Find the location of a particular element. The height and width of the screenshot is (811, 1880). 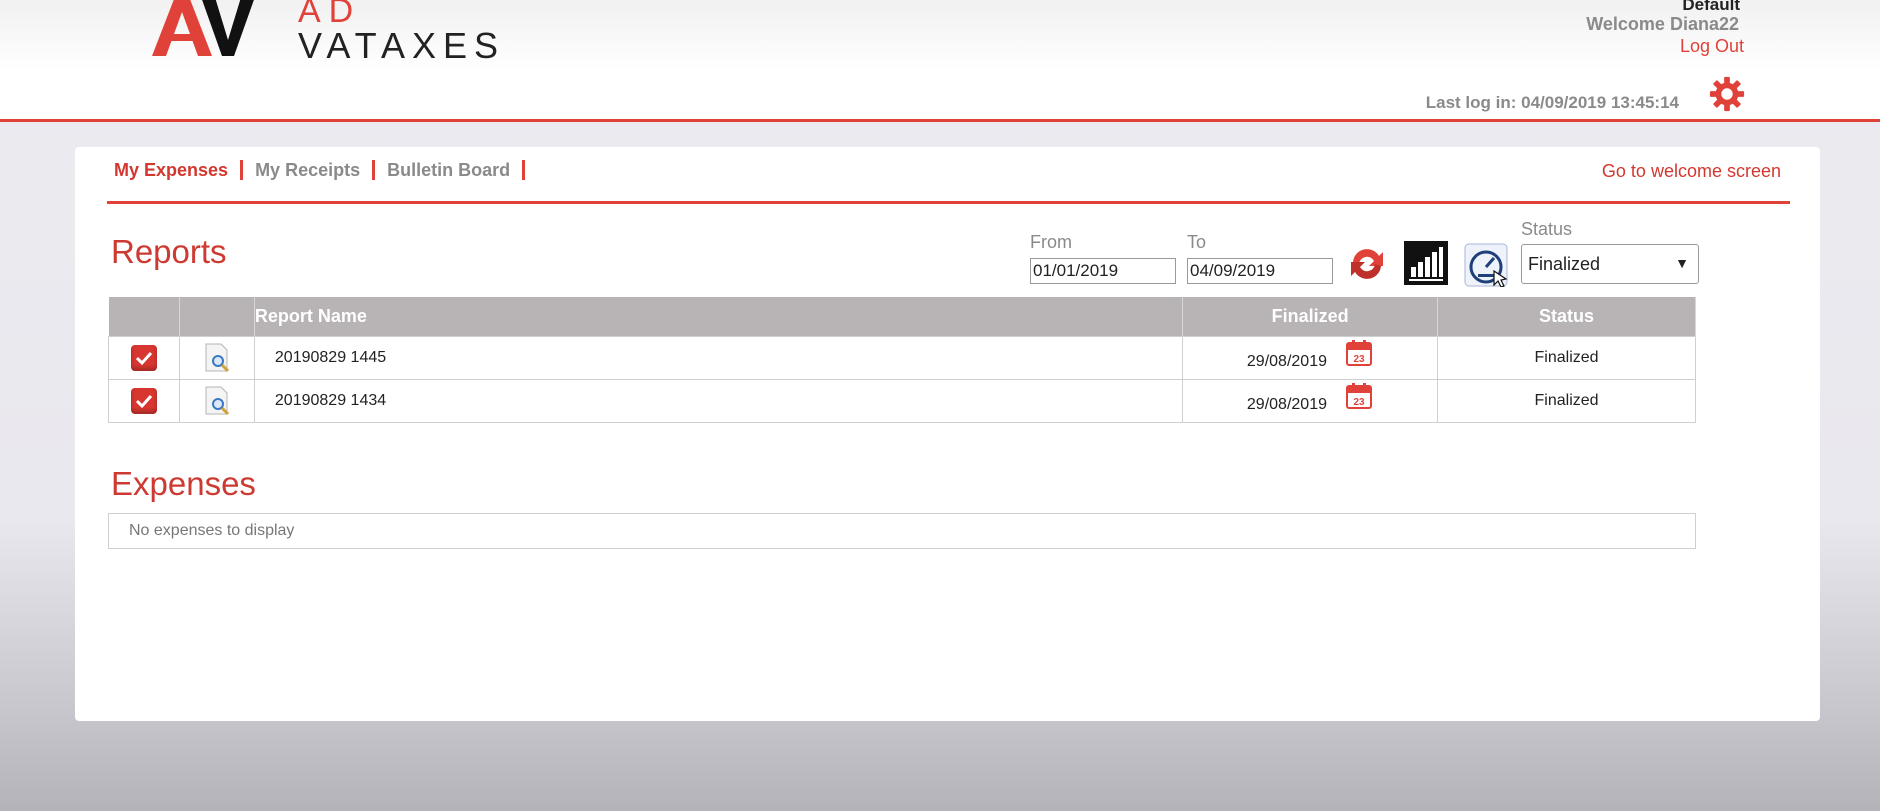

brand-line-vataxes: VATAXES is located at coordinates (402, 45).